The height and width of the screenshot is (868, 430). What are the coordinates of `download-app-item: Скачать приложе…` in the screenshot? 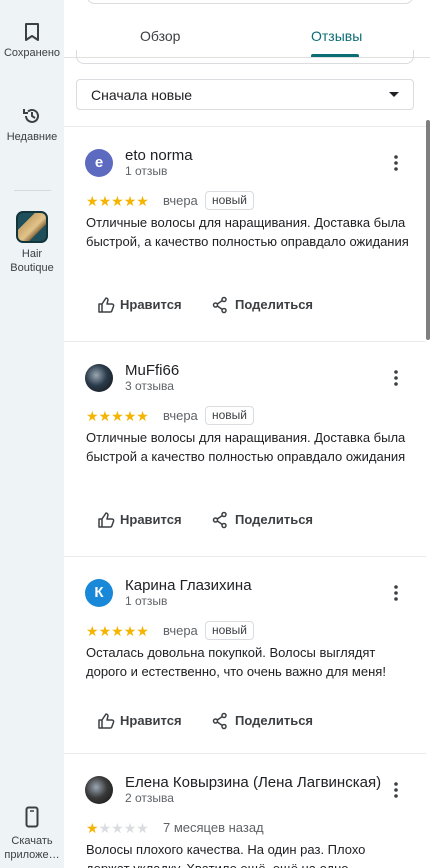 It's located at (32, 834).